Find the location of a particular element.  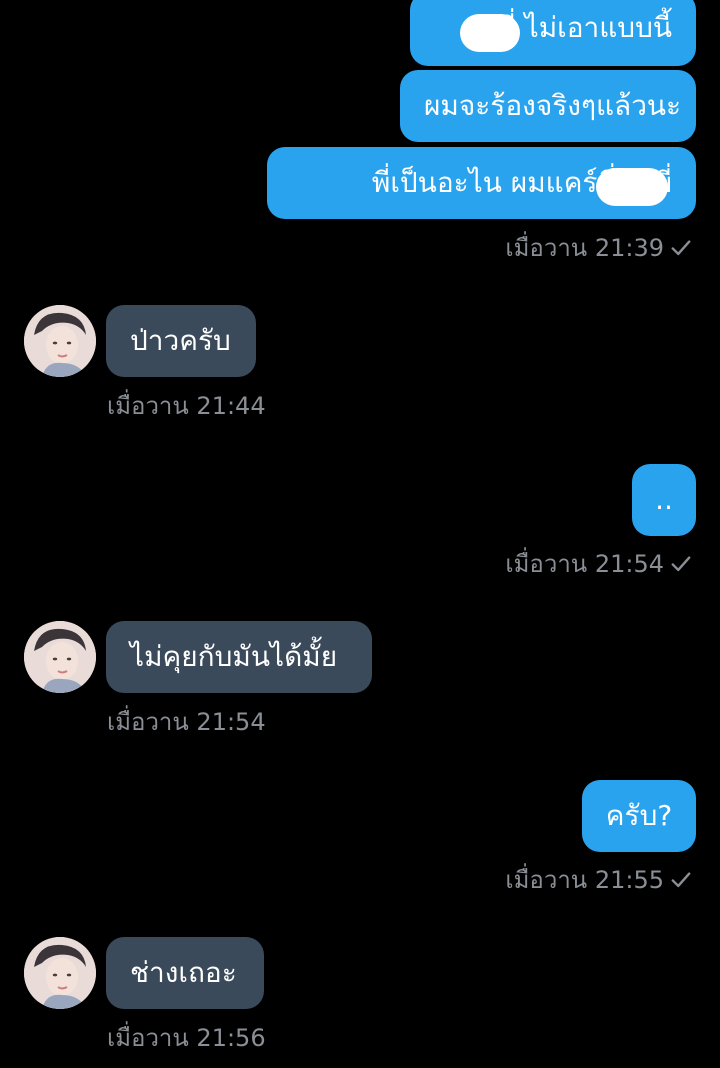

outgoing-message: .. is located at coordinates (664, 500).